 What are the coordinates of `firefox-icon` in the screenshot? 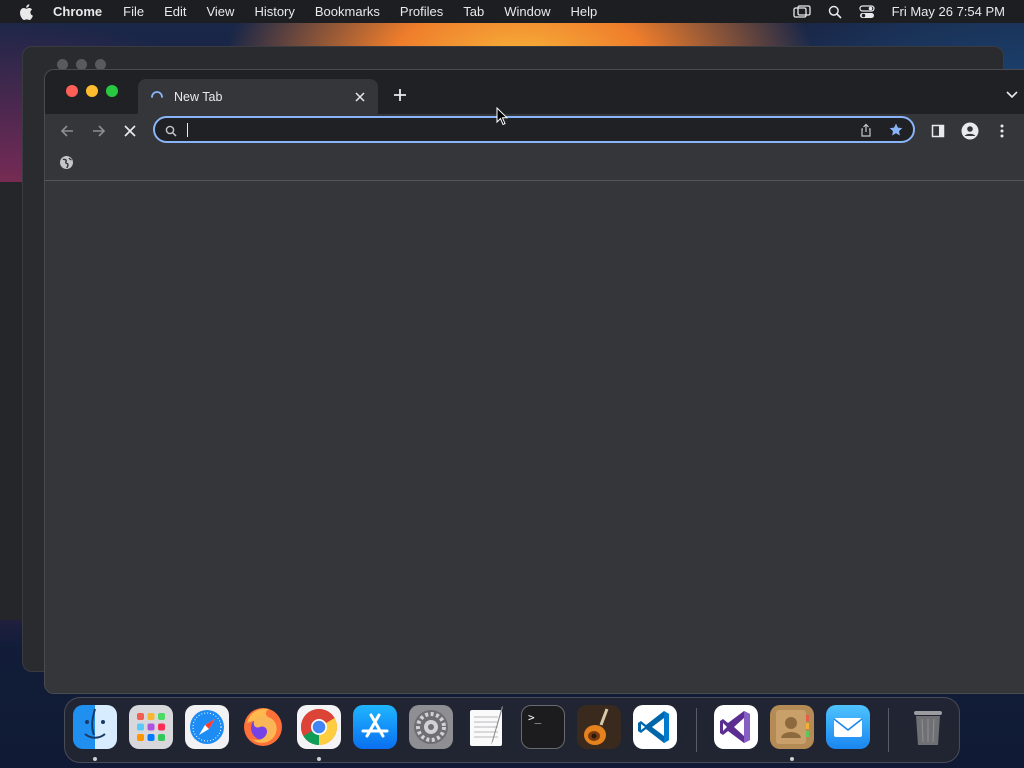 It's located at (263, 727).